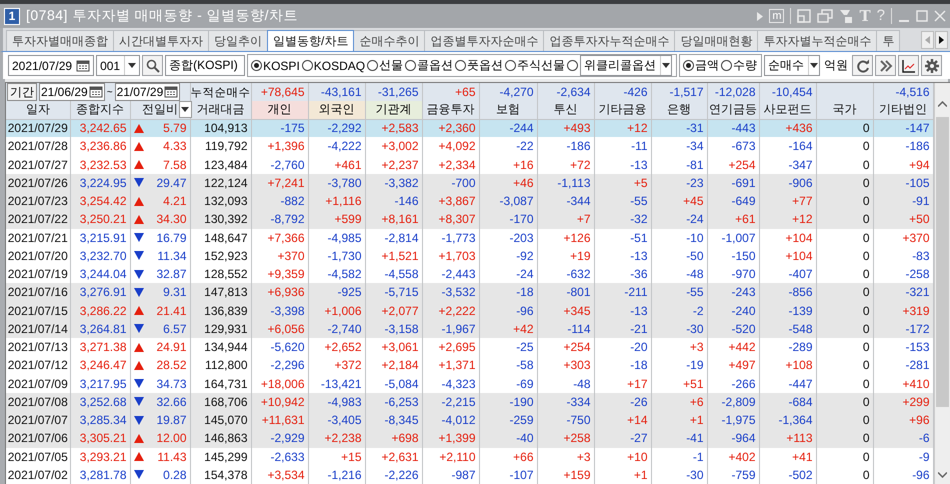  What do you see at coordinates (787, 183) in the screenshot?
I see `table-cell: -906` at bounding box center [787, 183].